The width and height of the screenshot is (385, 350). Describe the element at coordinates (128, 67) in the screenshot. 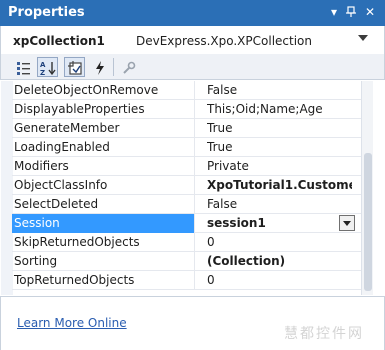

I see `property-pages-icon` at that location.